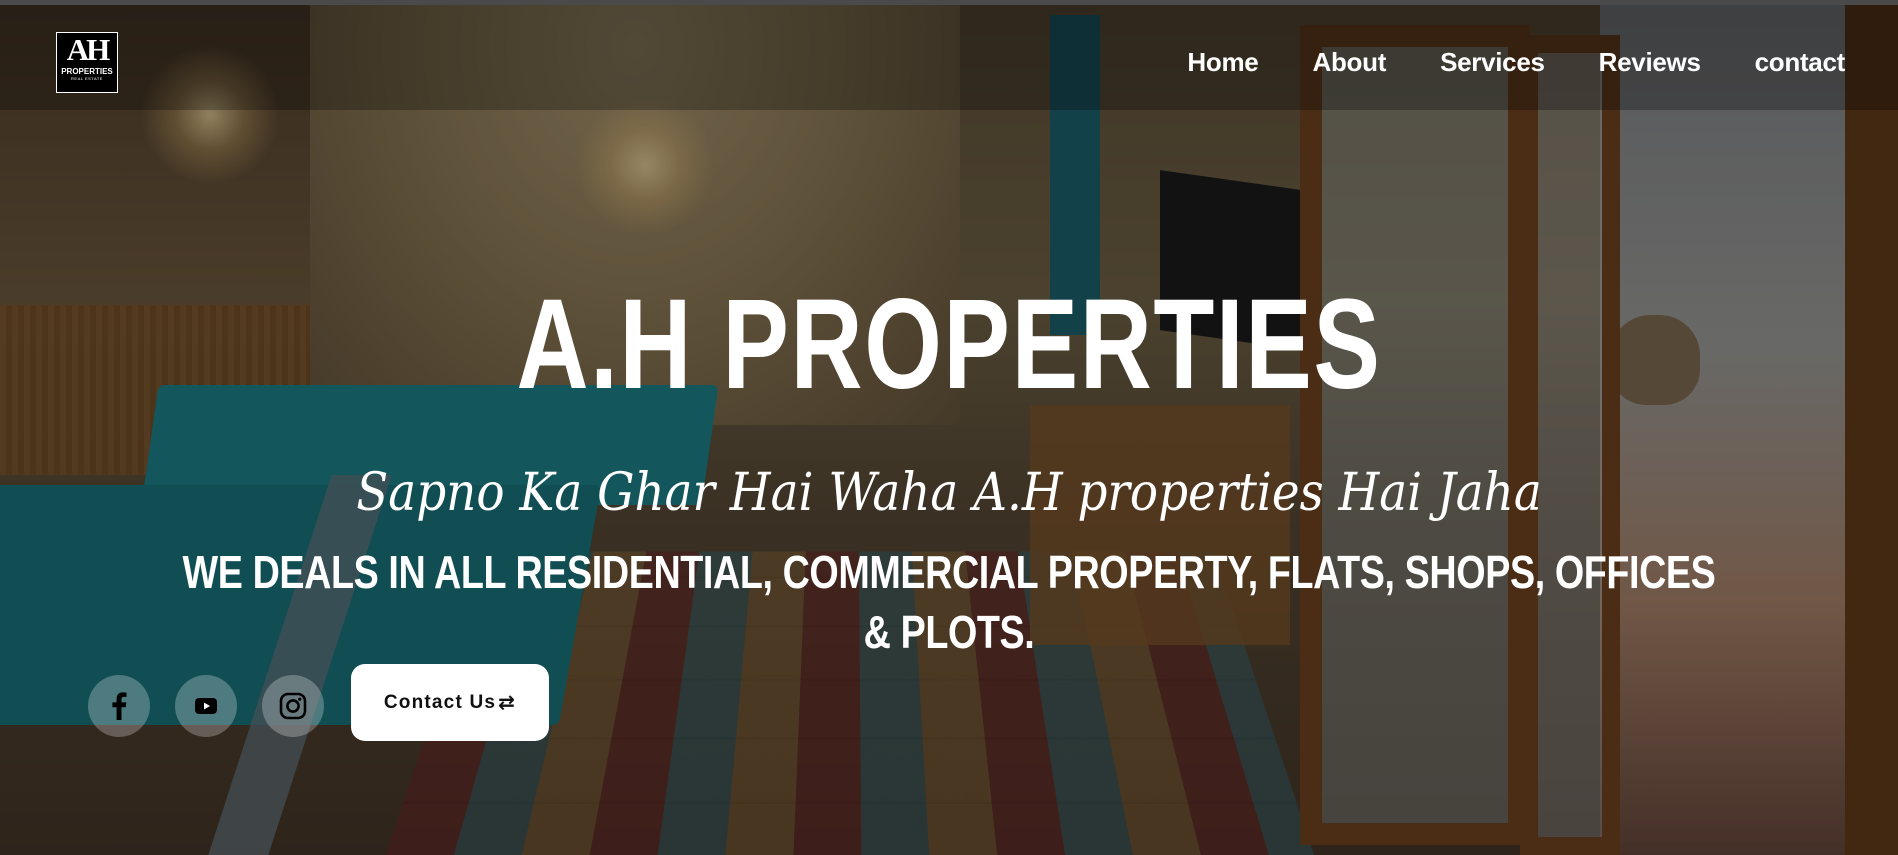  I want to click on facebook-icon, so click(119, 706).